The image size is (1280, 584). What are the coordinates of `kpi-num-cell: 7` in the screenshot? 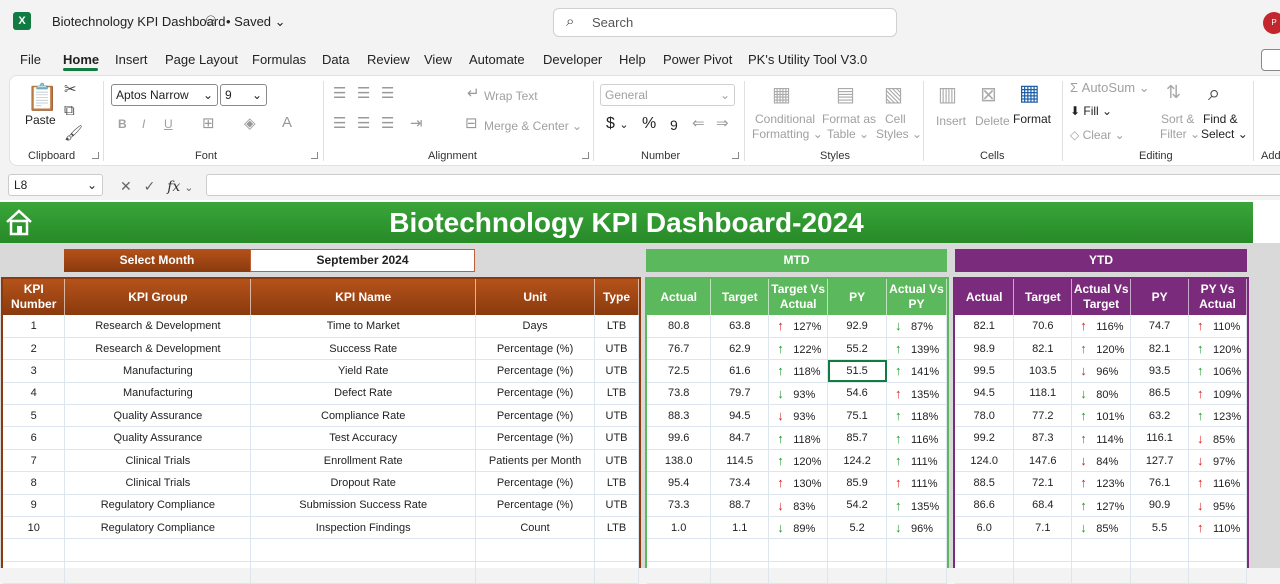 It's located at (34, 461).